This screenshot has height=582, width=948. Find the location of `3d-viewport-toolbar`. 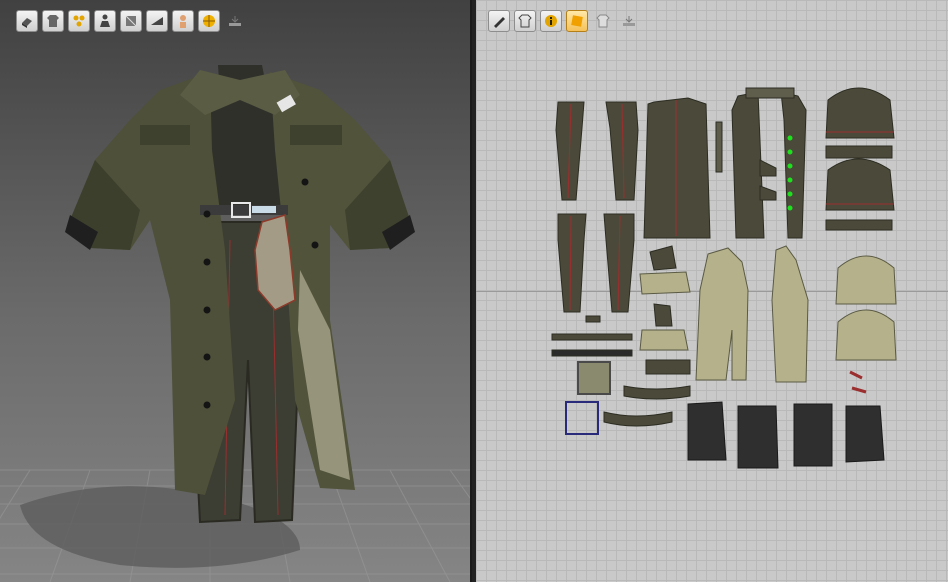

3d-viewport-toolbar is located at coordinates (131, 21).